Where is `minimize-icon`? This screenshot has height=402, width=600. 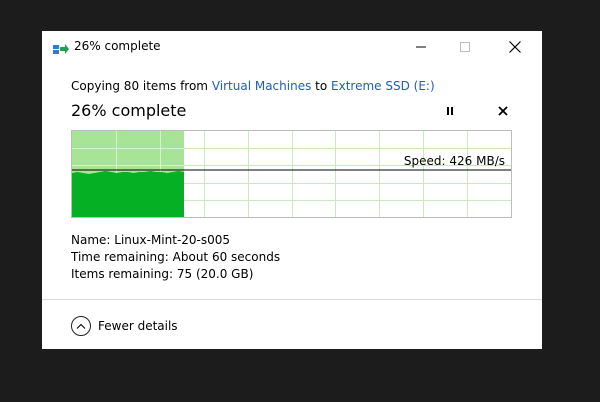 minimize-icon is located at coordinates (421, 47).